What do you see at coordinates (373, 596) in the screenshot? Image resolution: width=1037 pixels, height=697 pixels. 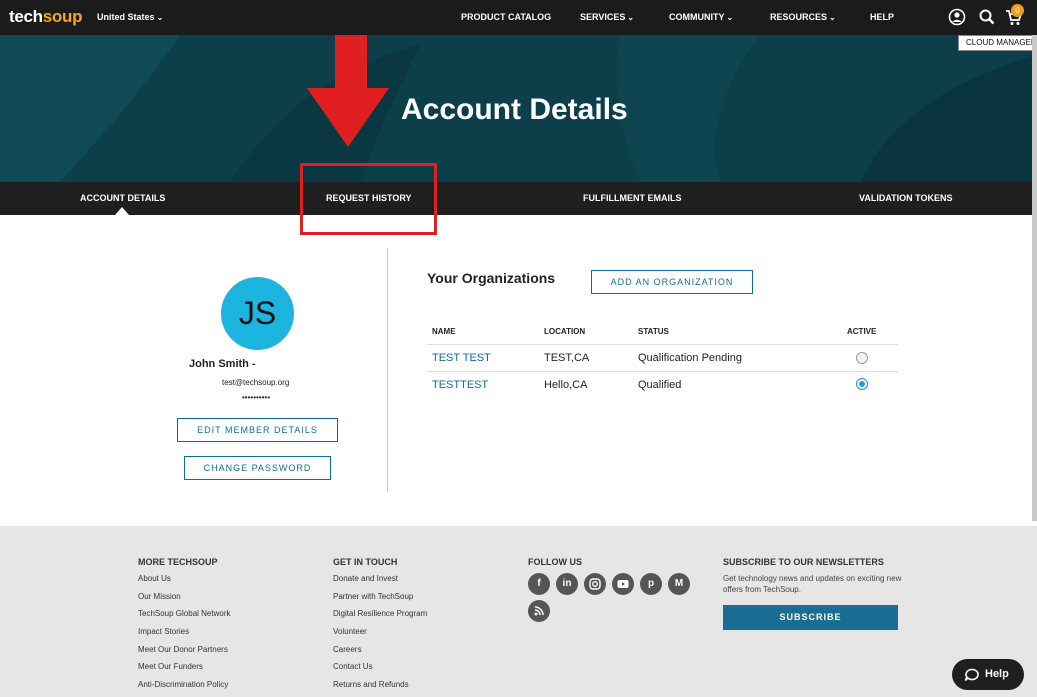 I see `footer-link: Partner with TechSoup` at bounding box center [373, 596].